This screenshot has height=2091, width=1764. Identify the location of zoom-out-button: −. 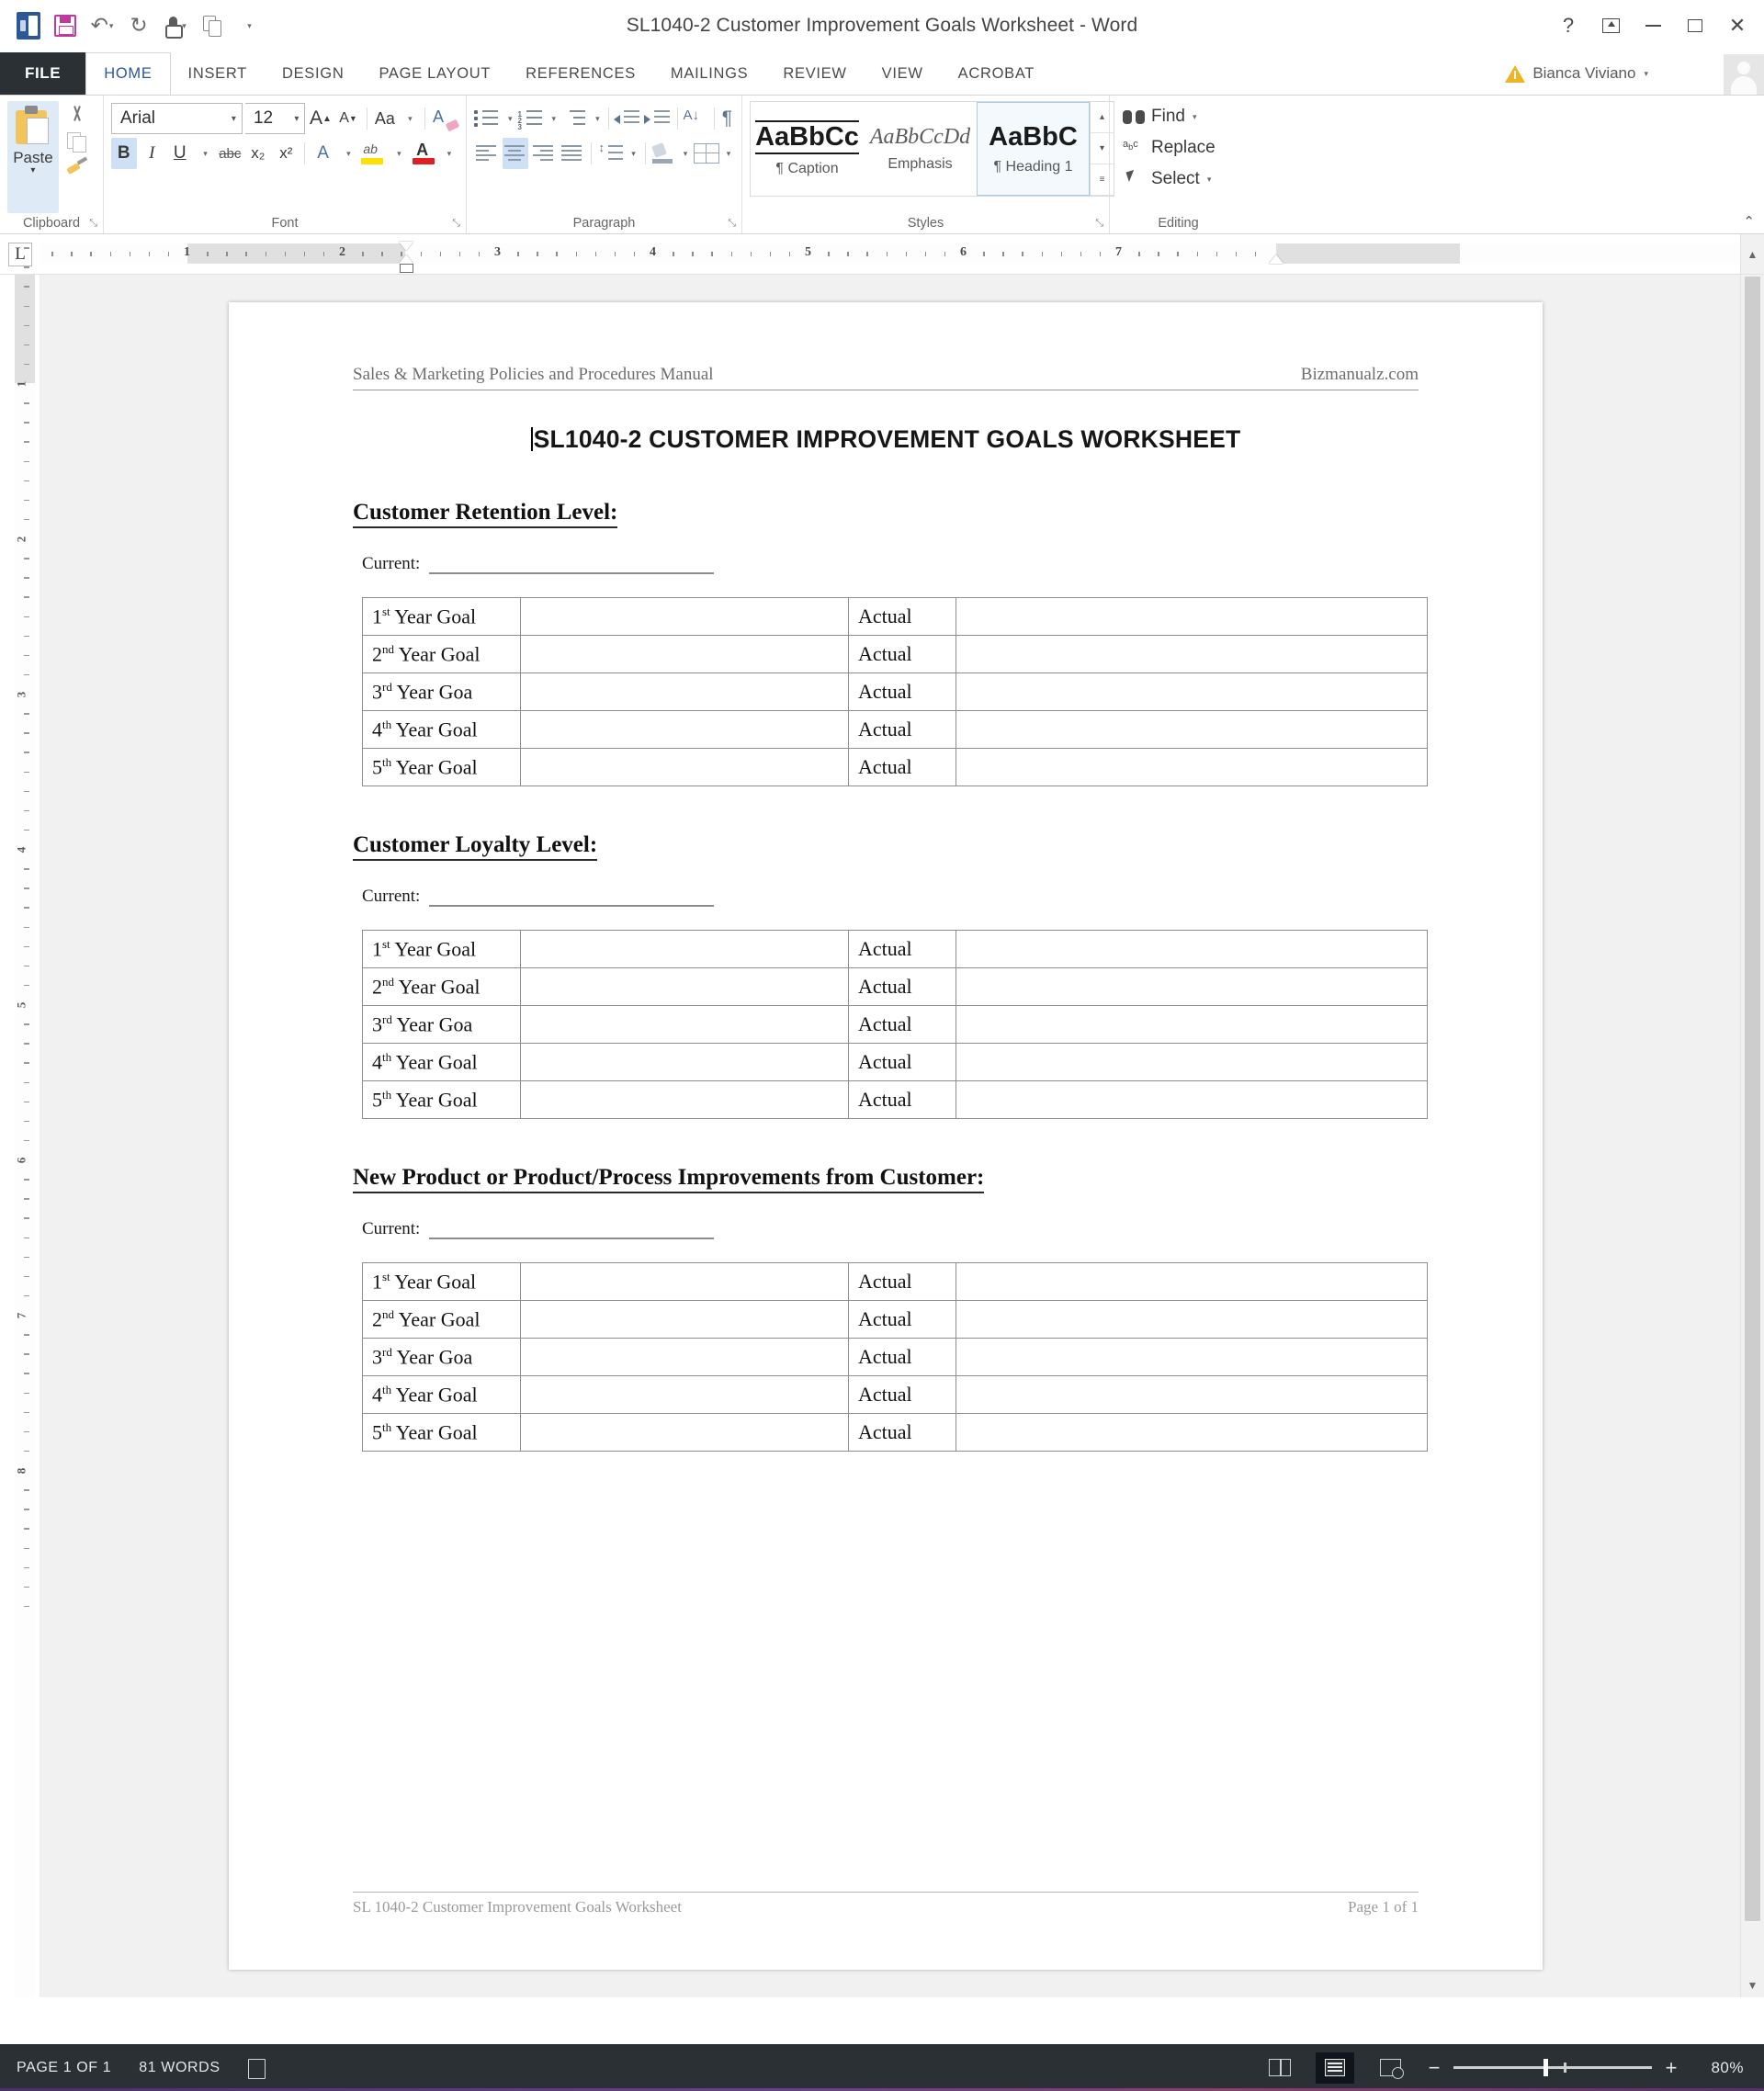
(1434, 2068).